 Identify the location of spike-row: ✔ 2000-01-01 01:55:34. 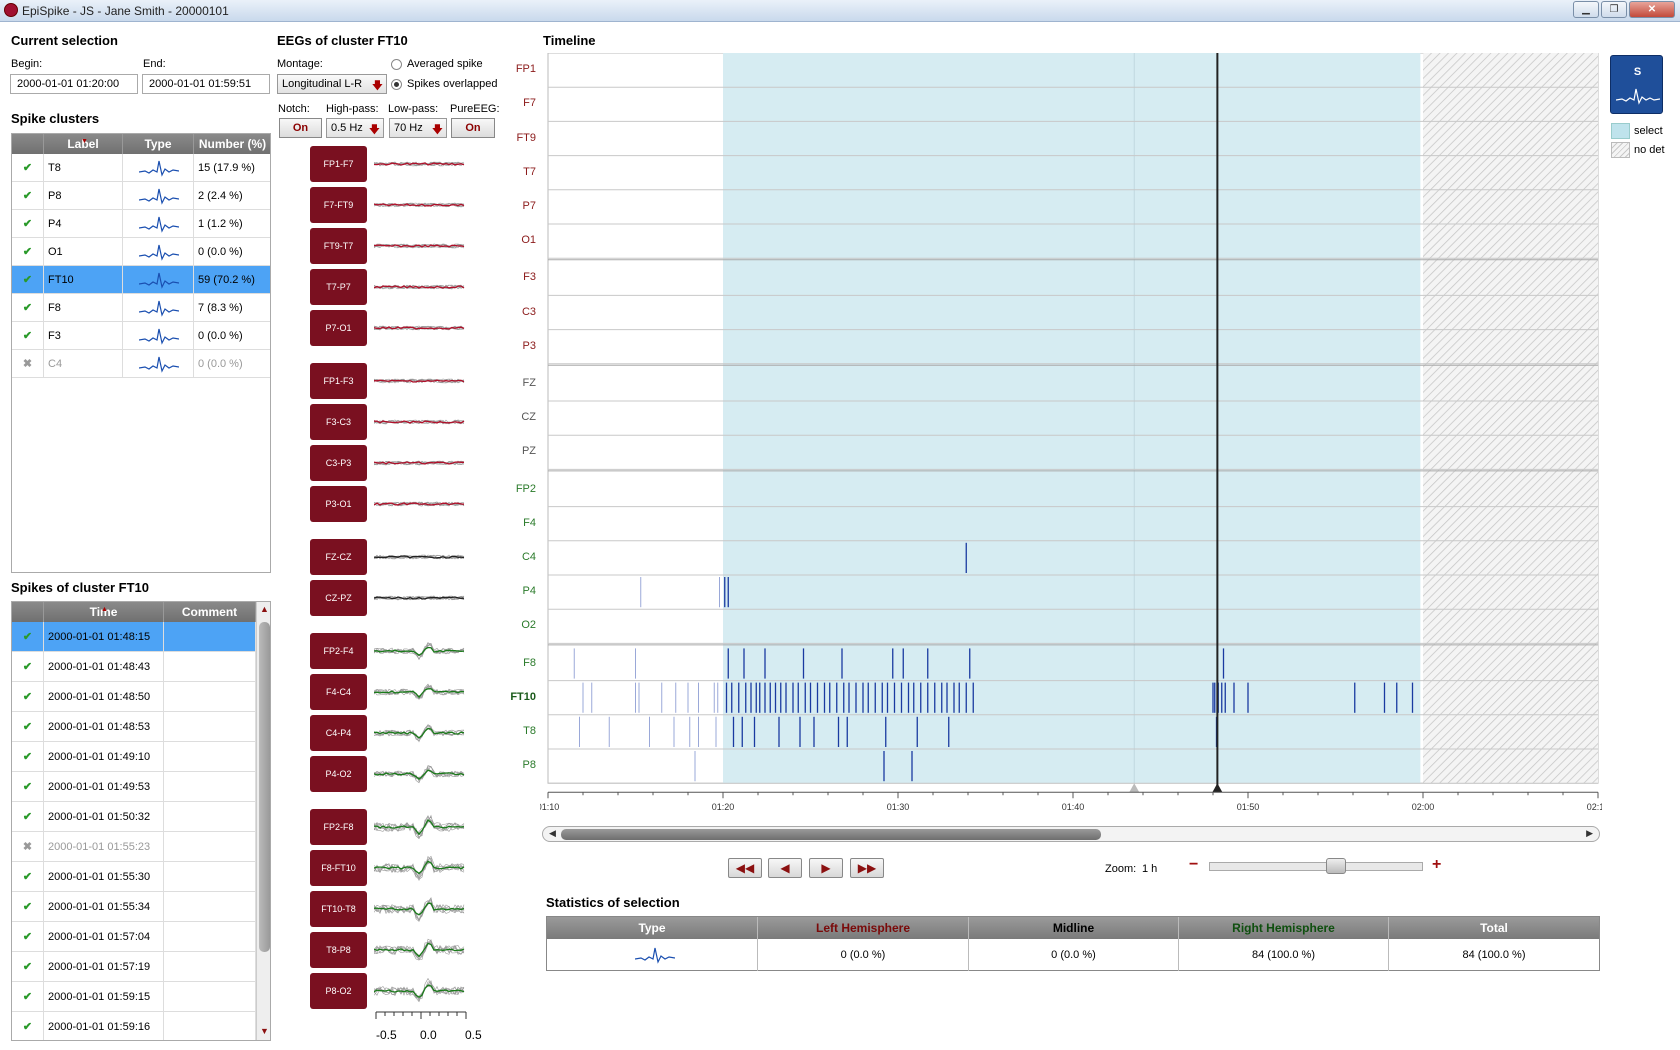
(134, 907).